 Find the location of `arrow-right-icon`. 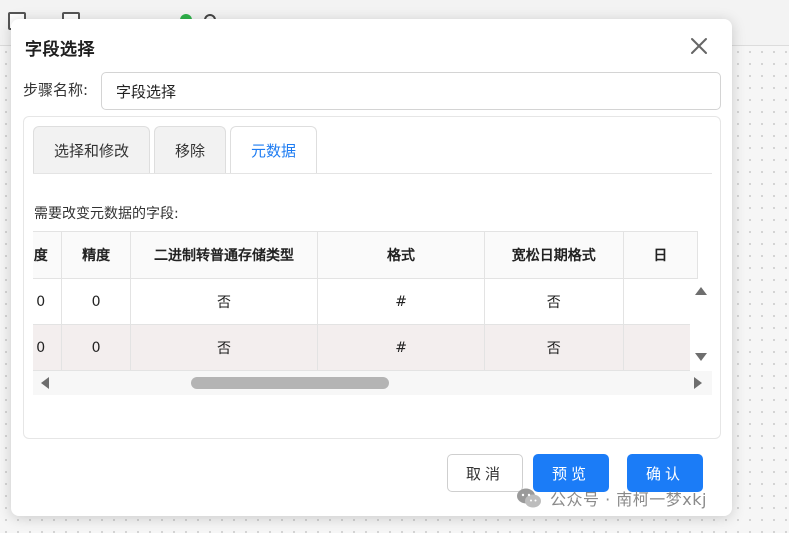

arrow-right-icon is located at coordinates (698, 383).